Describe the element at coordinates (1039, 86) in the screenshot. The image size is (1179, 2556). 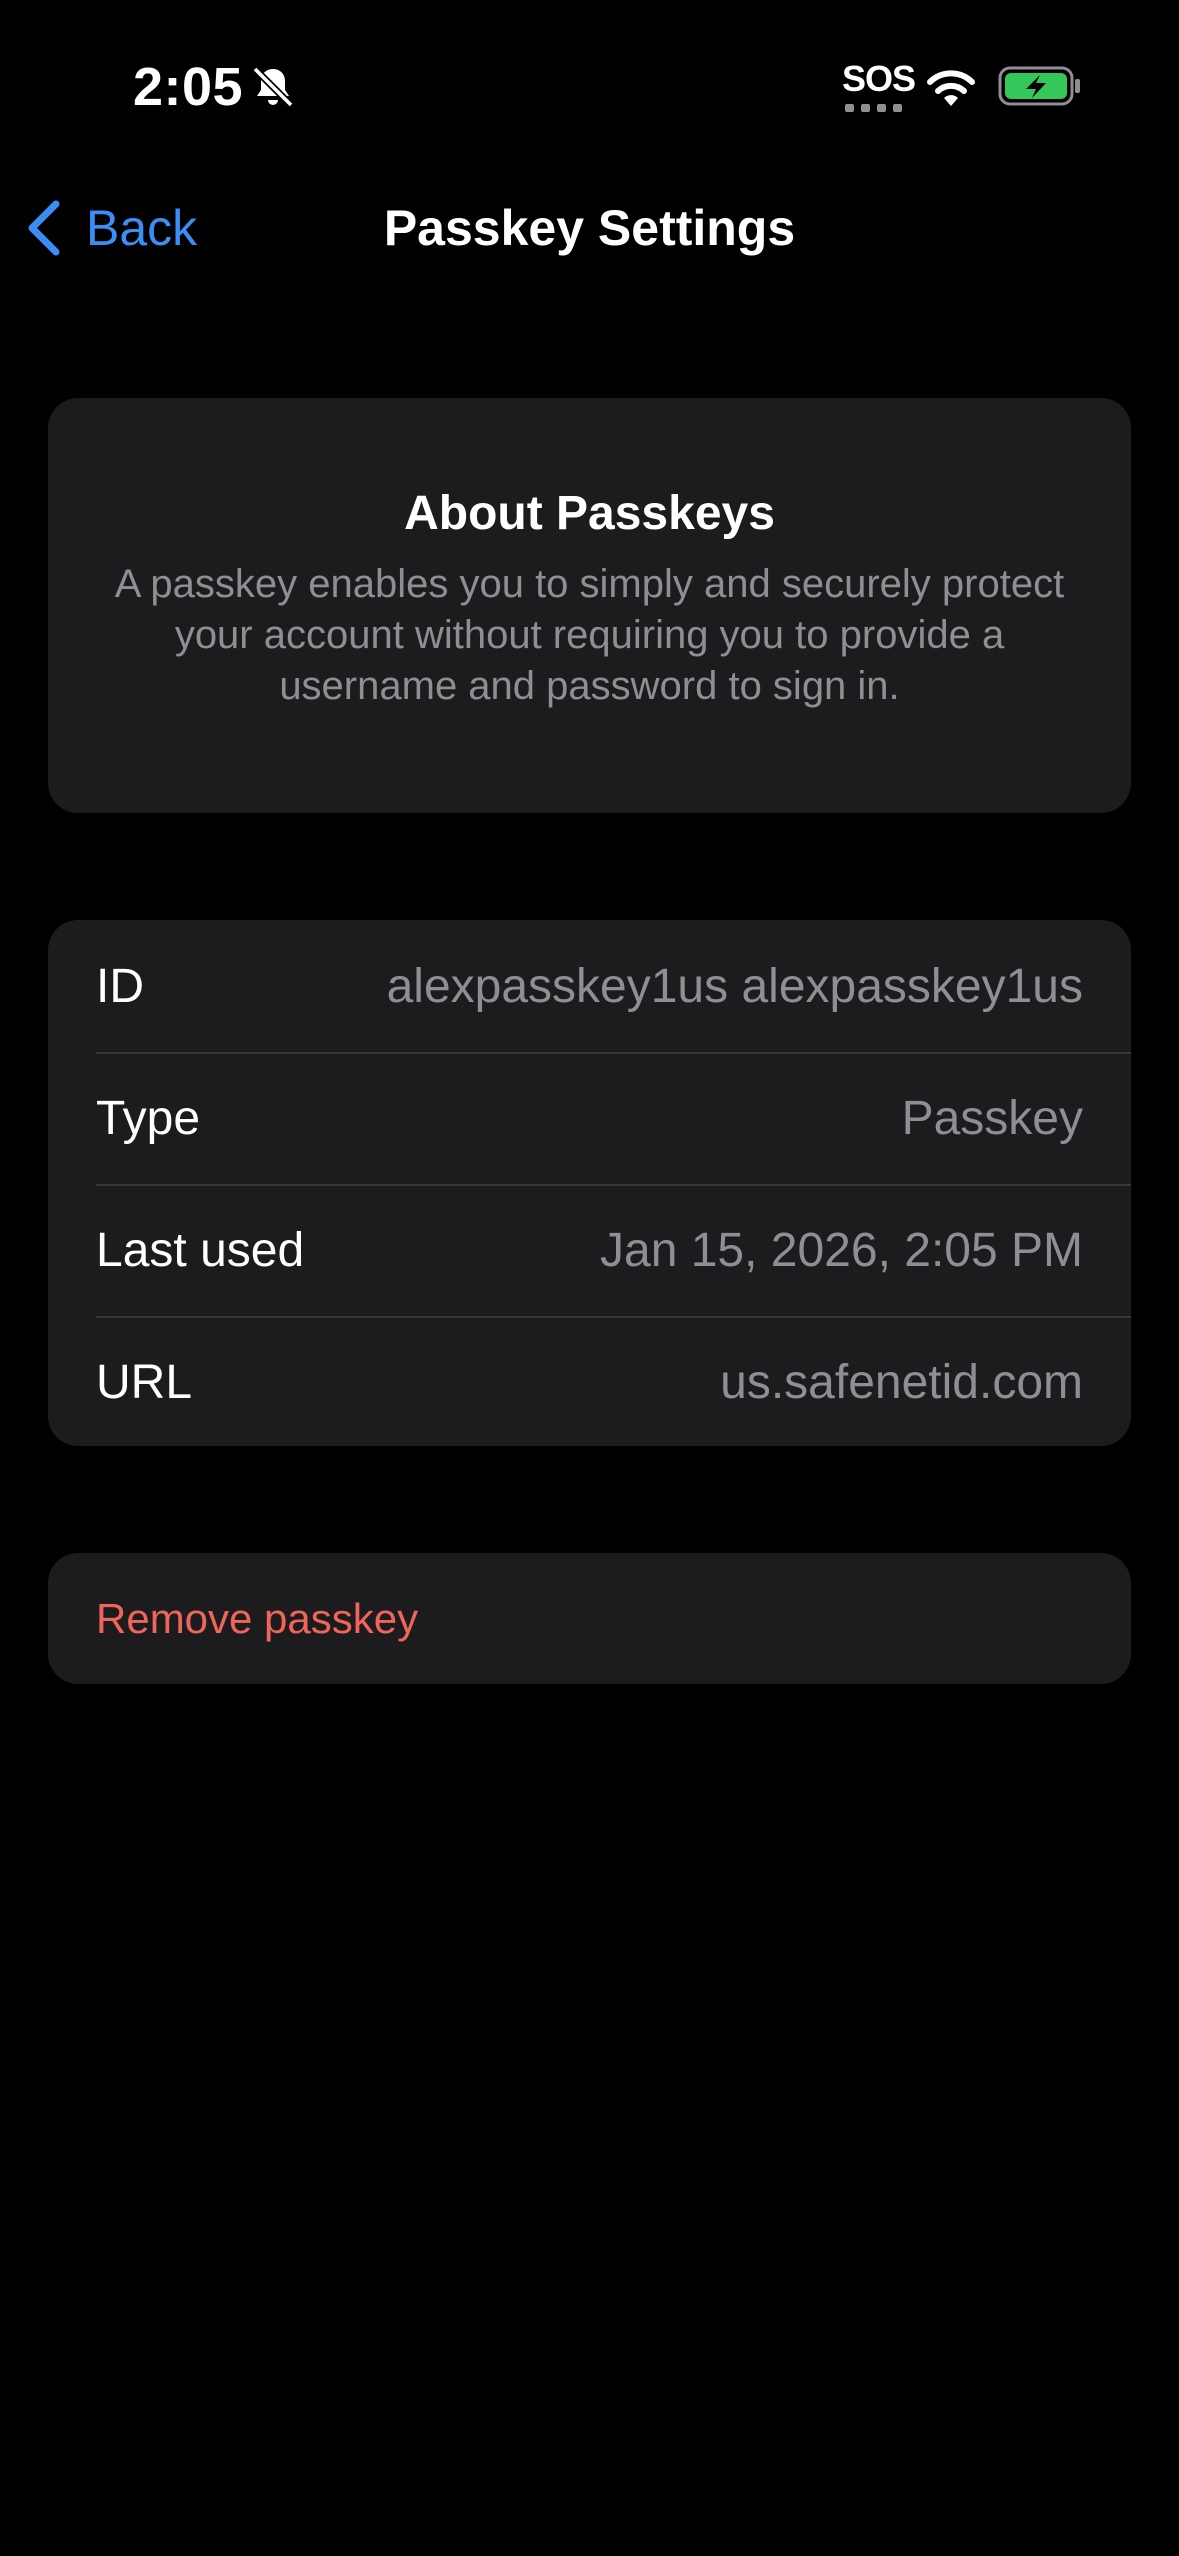
I see `battery-charging-icon` at that location.